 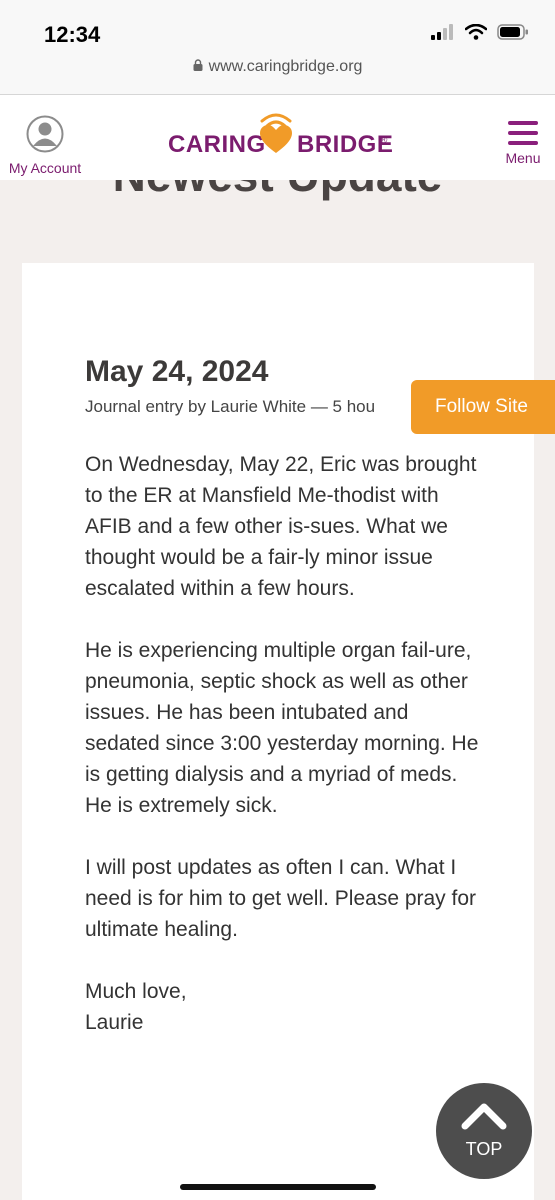 I want to click on heart-wifi-icon, so click(x=276, y=133).